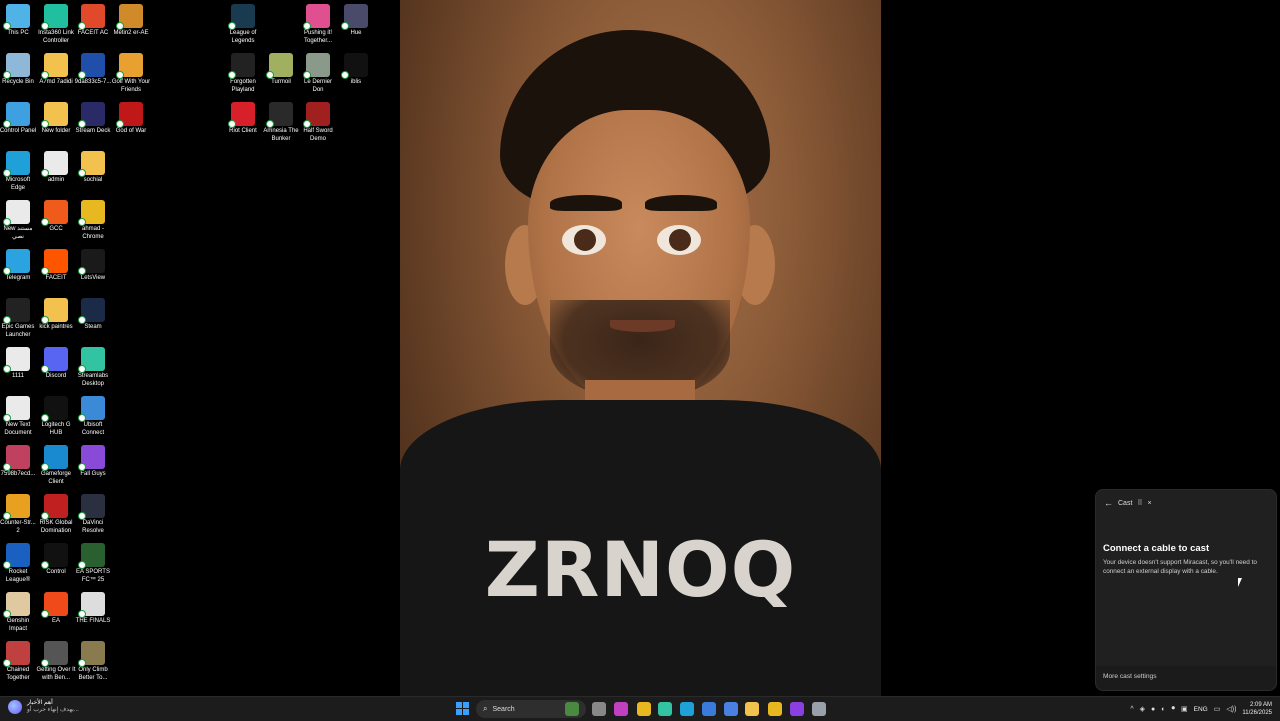  Describe the element at coordinates (56, 168) in the screenshot. I see `desktop-shortcut: admin` at that location.